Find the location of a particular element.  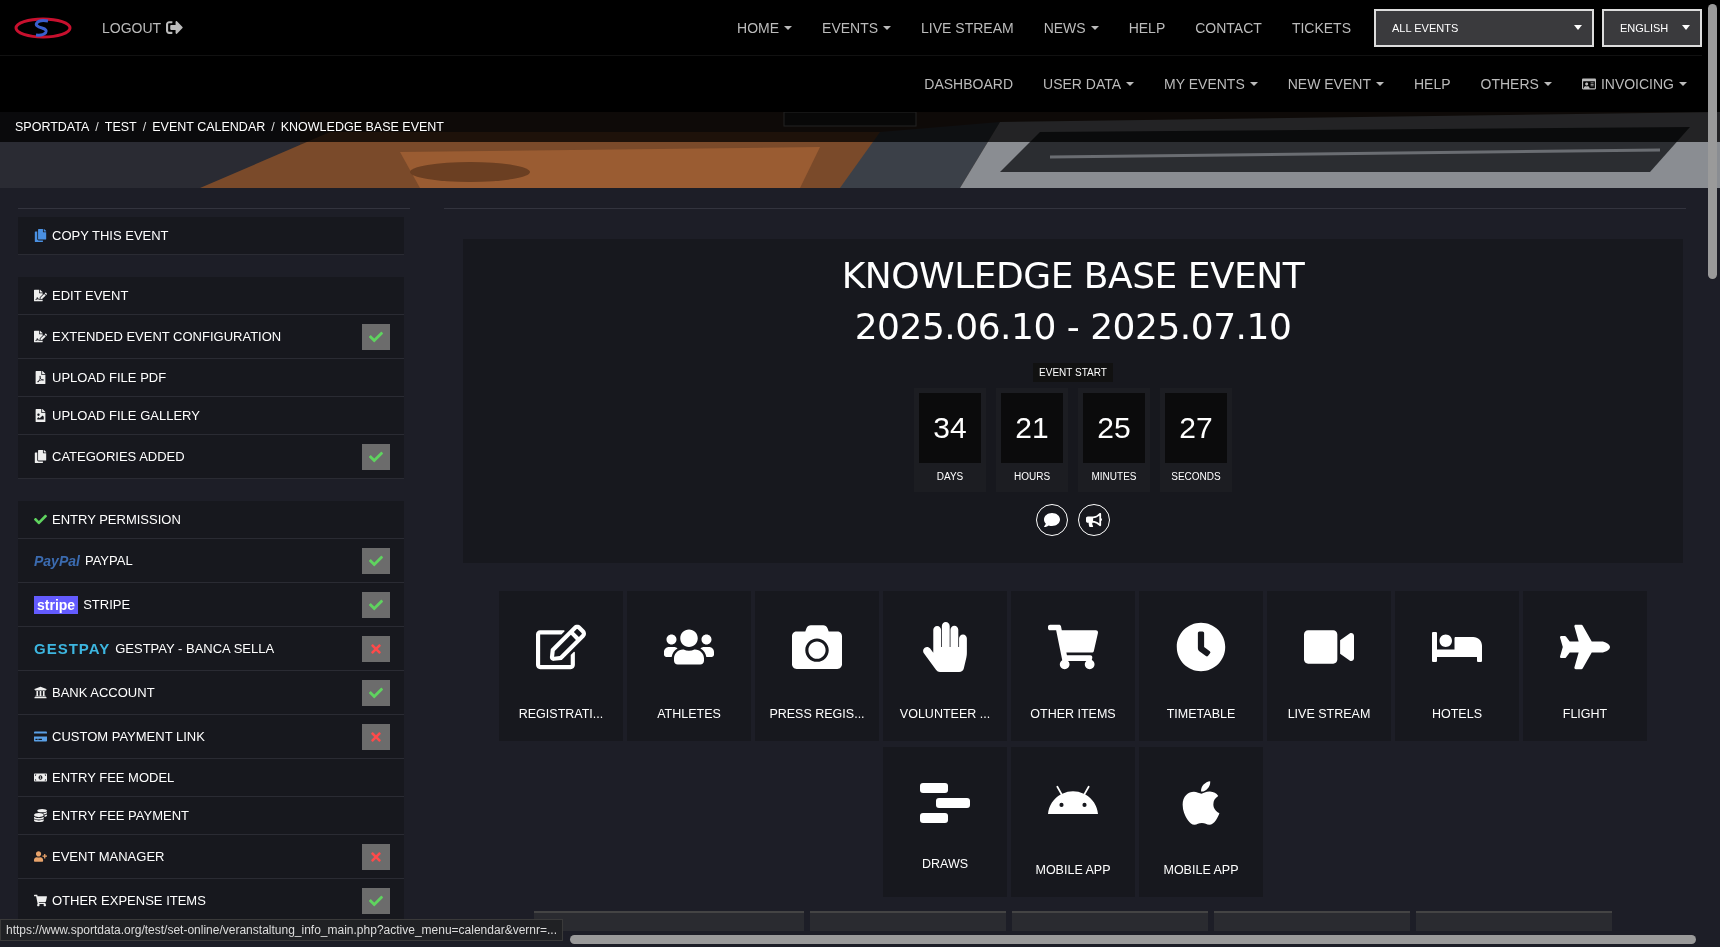

countdown-value: 25 is located at coordinates (1114, 428).